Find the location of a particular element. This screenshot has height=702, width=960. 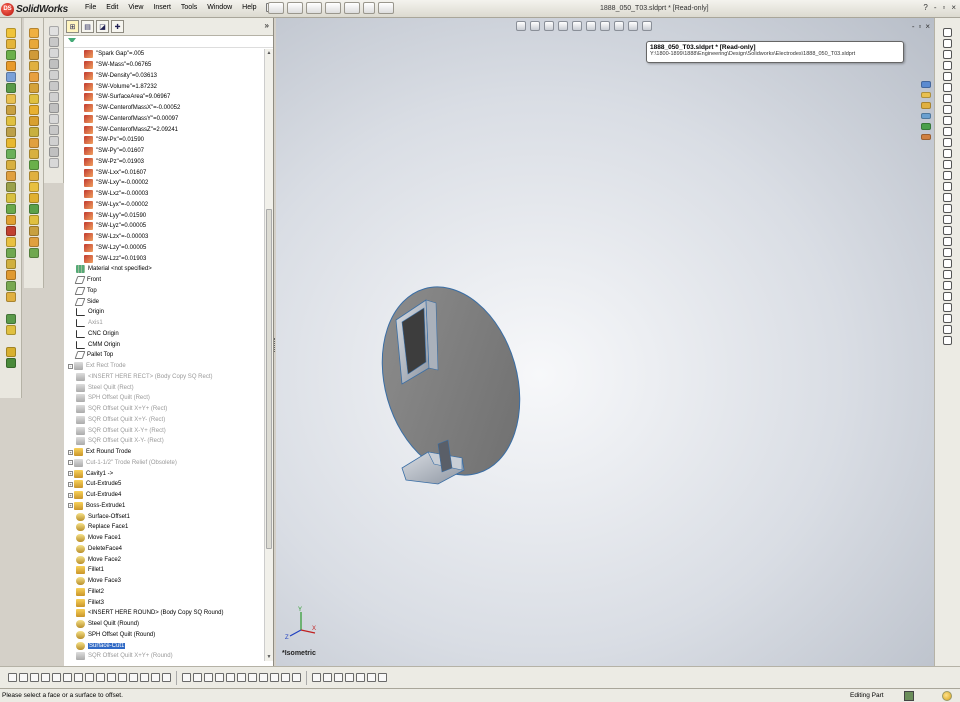

dome-icon is located at coordinates (10, 198).